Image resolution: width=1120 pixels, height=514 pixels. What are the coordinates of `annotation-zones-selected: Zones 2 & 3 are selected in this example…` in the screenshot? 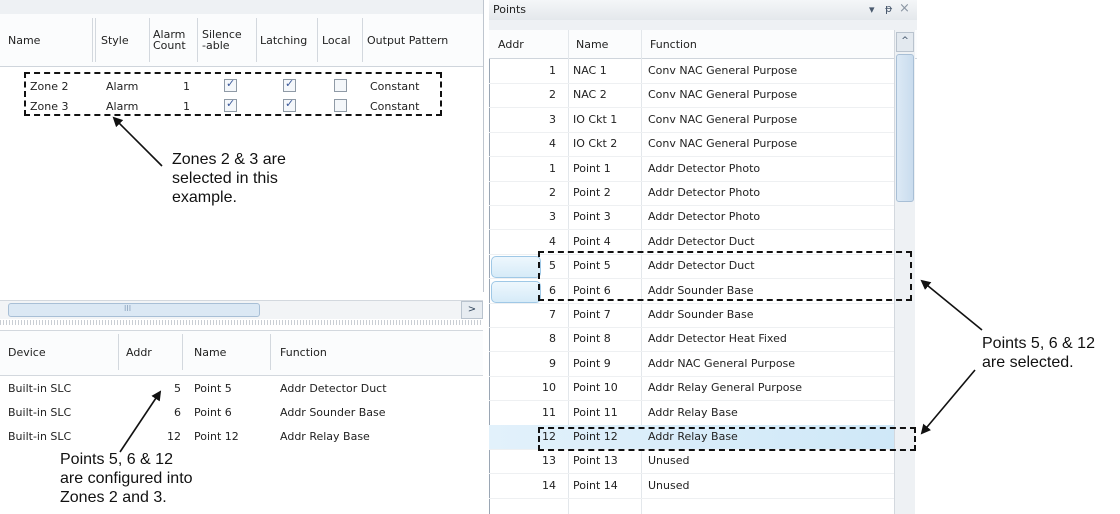 It's located at (229, 178).